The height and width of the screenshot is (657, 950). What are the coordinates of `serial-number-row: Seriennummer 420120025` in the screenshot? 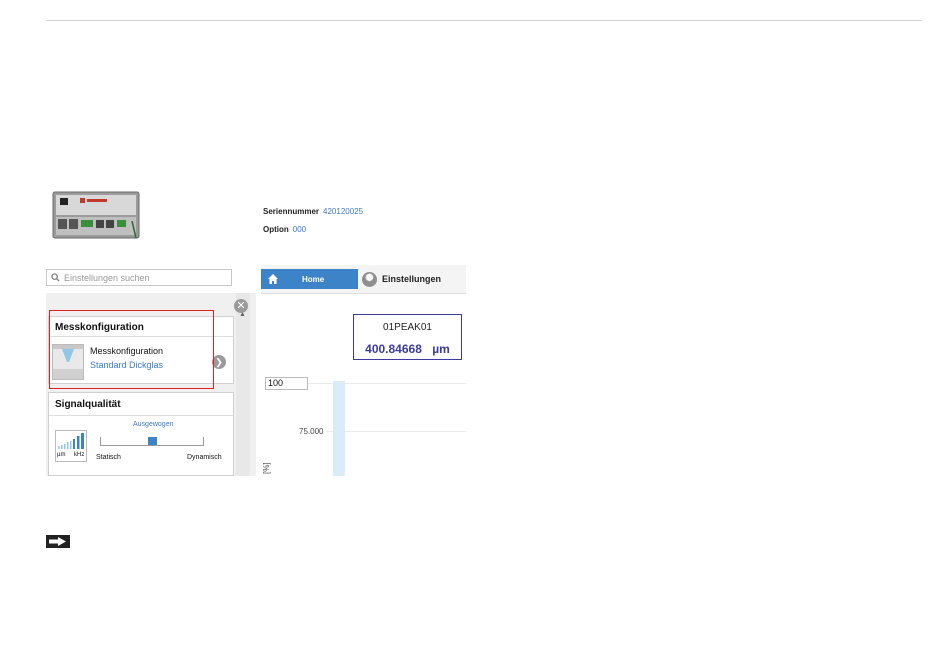 It's located at (313, 211).